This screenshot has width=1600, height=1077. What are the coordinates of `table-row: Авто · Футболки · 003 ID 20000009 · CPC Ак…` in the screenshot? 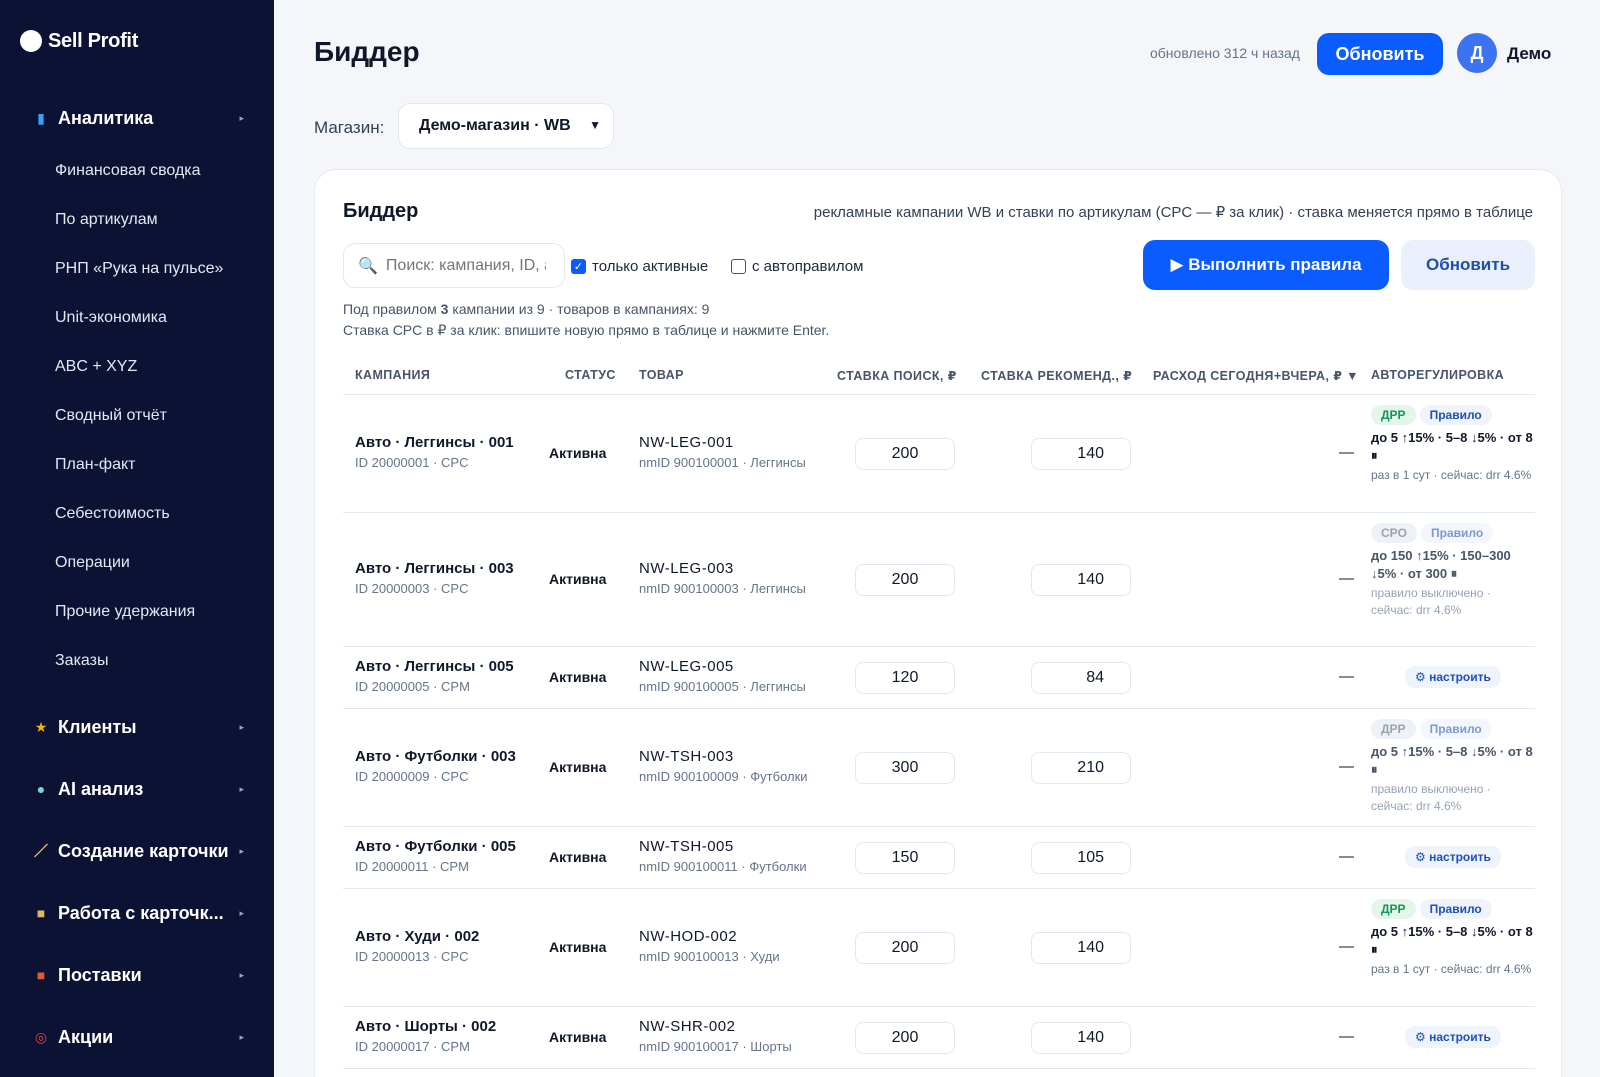 It's located at (939, 768).